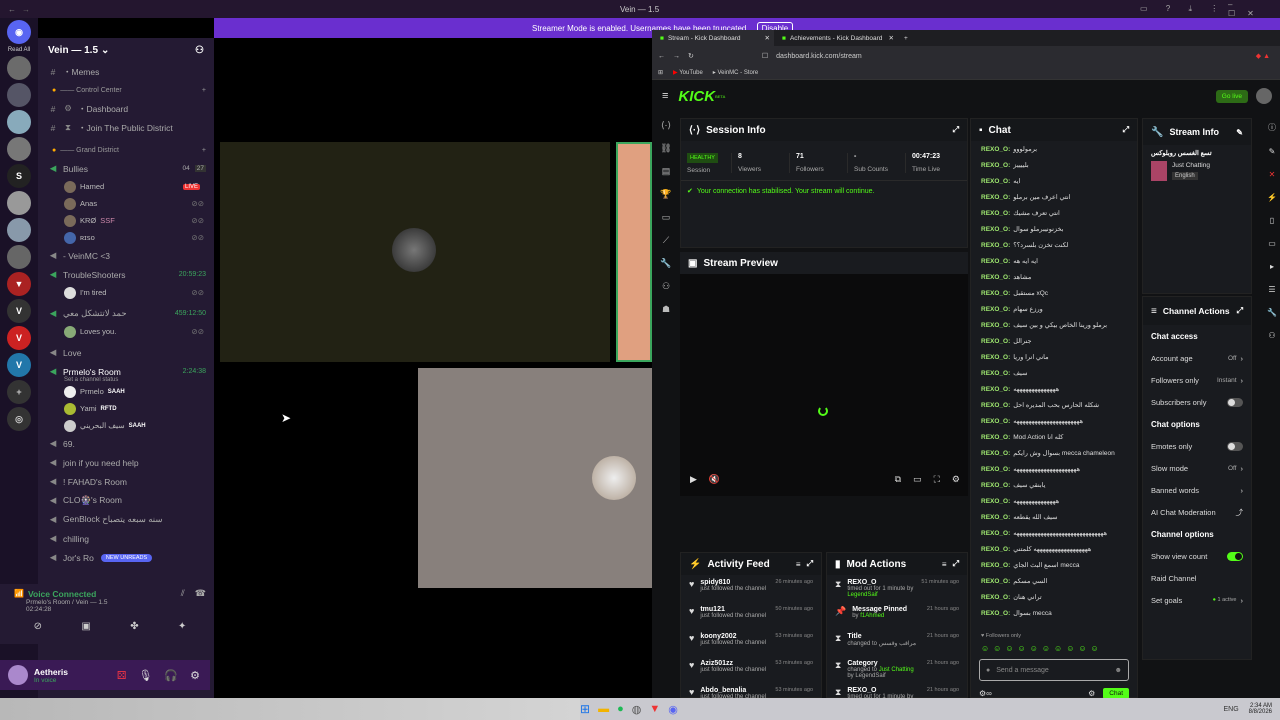  I want to click on voice-channel-genblock: ◀ GenBlock سنه سبعه يتصباح, so click(126, 519).